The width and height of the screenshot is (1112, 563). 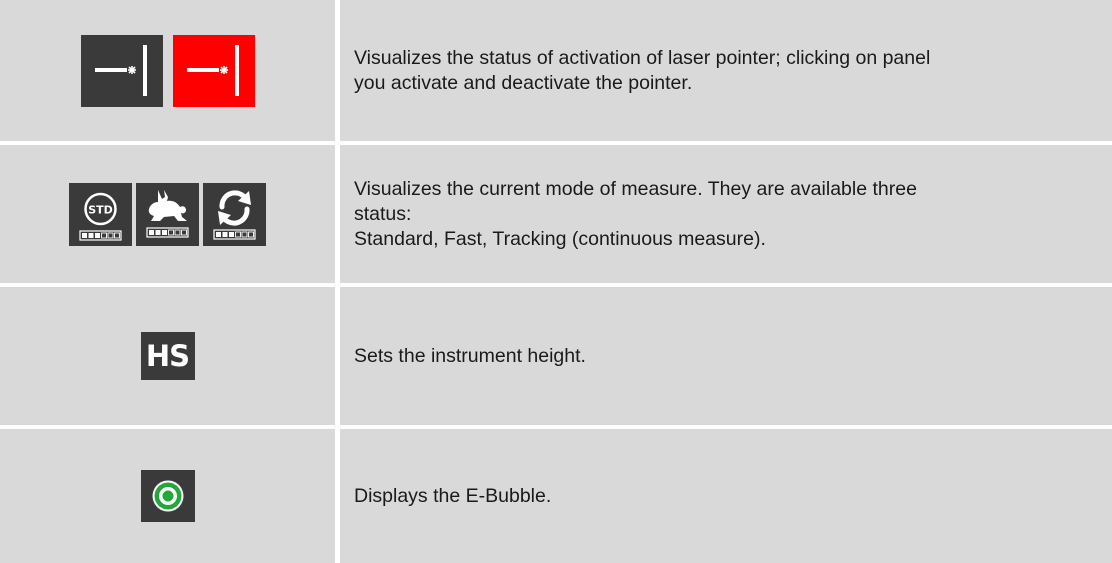 I want to click on laser-pointer-off-icon, so click(x=121, y=70).